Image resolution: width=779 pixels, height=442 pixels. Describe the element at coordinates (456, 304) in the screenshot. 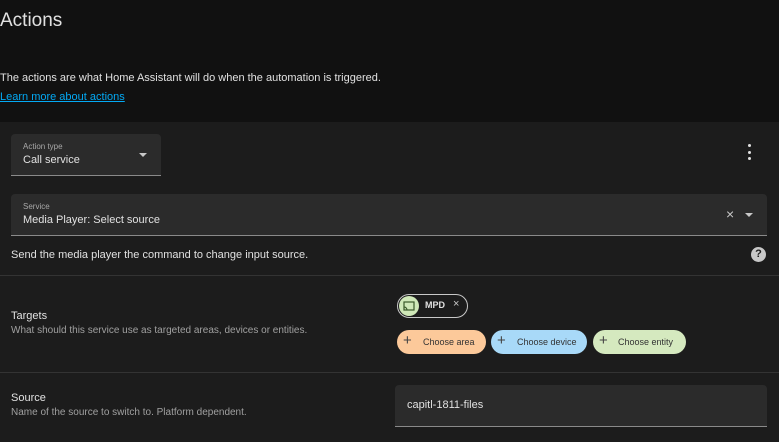

I see `close-icon: ×` at that location.